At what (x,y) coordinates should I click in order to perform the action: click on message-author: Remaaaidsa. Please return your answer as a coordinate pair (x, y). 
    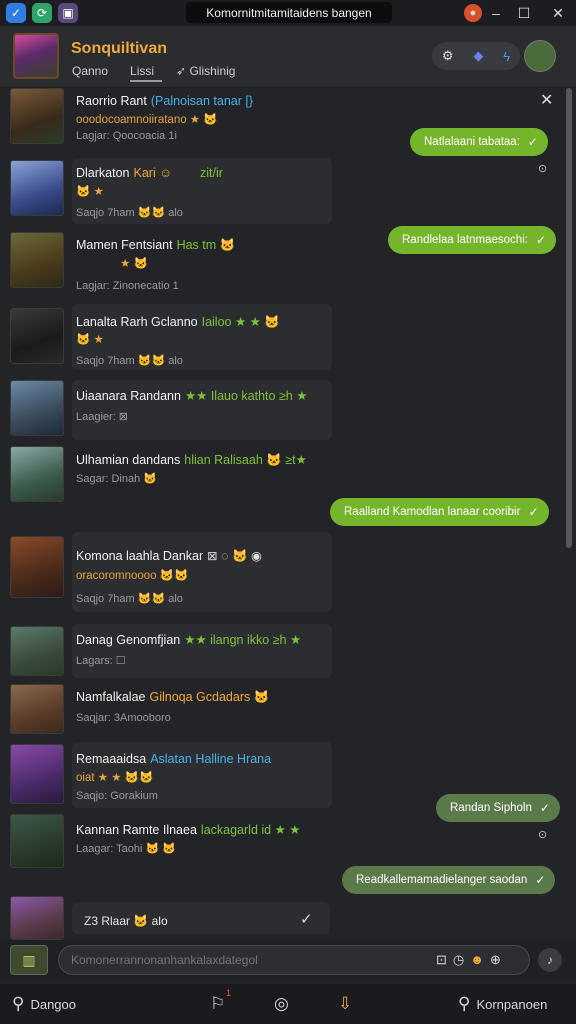
    Looking at the image, I should click on (111, 759).